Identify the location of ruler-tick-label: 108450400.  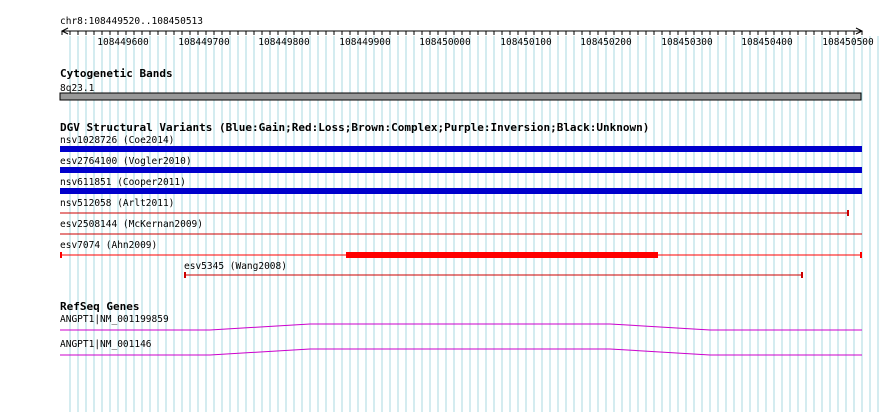
(767, 42).